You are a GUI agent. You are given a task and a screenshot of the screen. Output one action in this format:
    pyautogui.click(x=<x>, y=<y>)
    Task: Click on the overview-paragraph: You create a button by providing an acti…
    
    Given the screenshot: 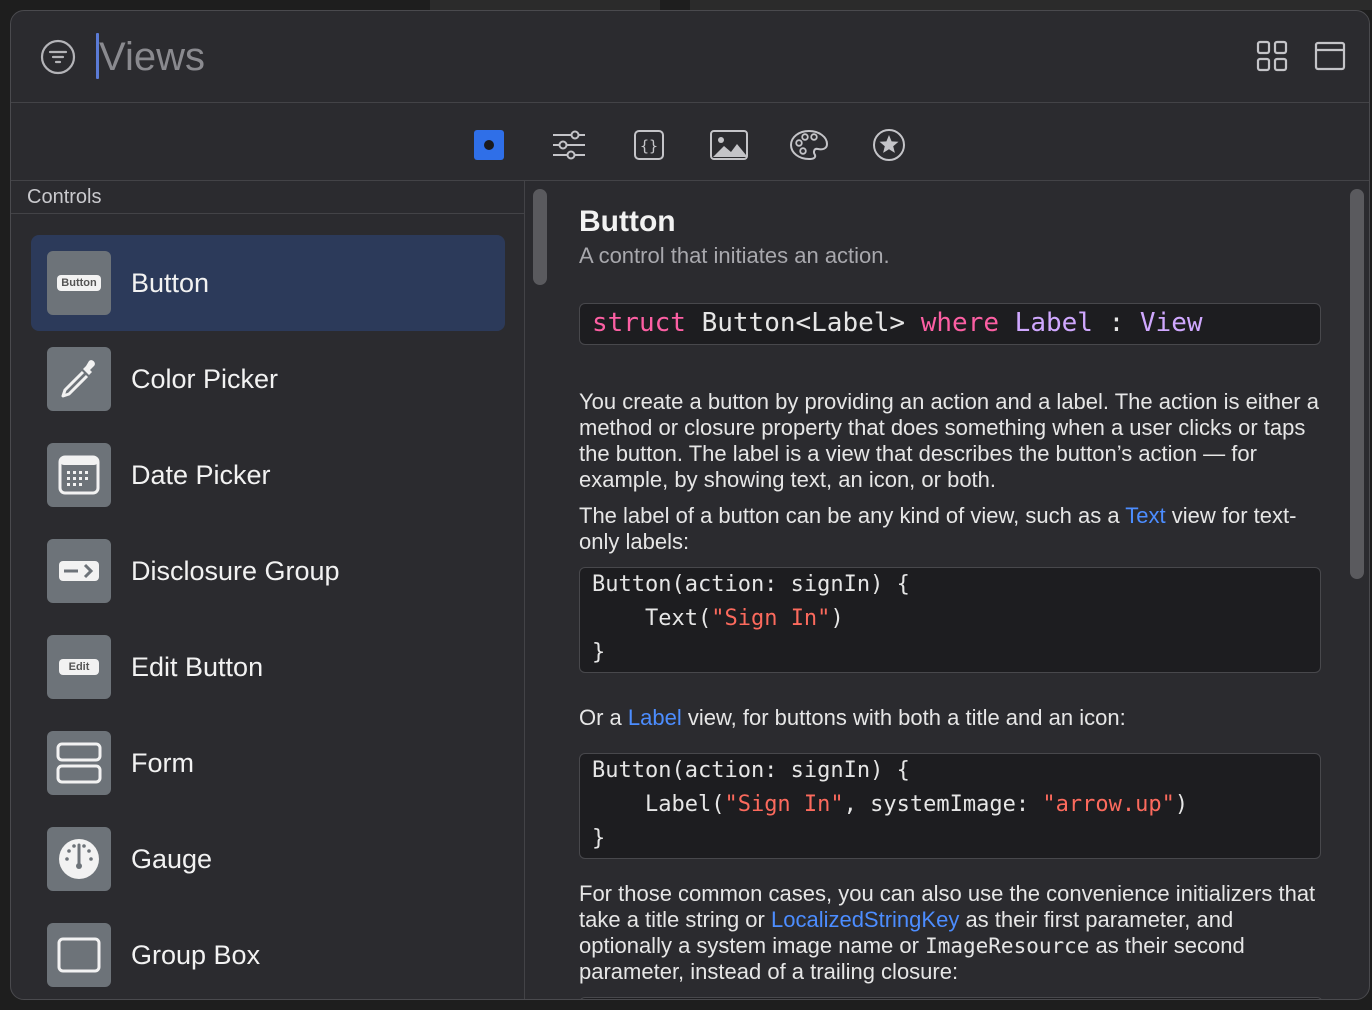 What is the action you would take?
    pyautogui.click(x=949, y=440)
    